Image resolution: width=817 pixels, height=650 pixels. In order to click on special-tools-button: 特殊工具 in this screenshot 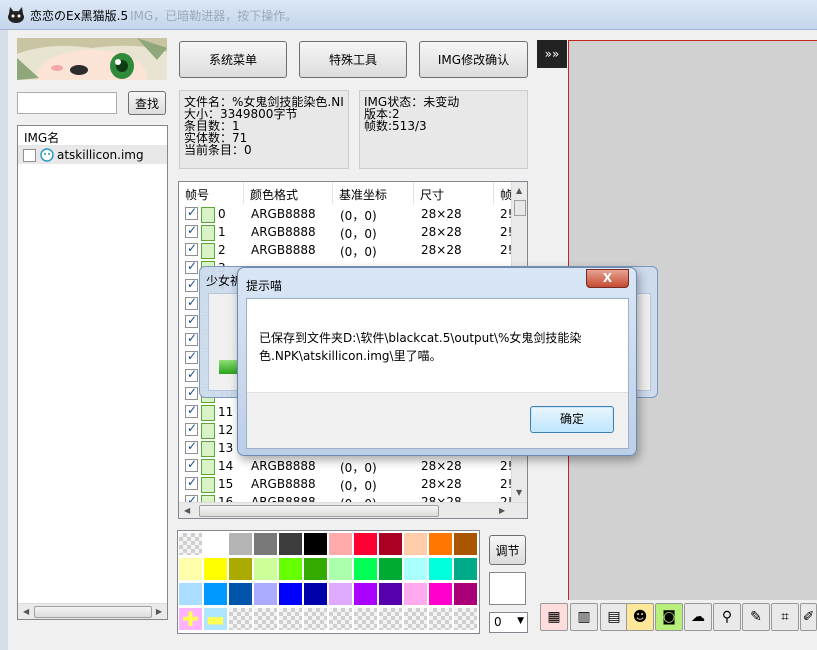, I will do `click(353, 59)`.